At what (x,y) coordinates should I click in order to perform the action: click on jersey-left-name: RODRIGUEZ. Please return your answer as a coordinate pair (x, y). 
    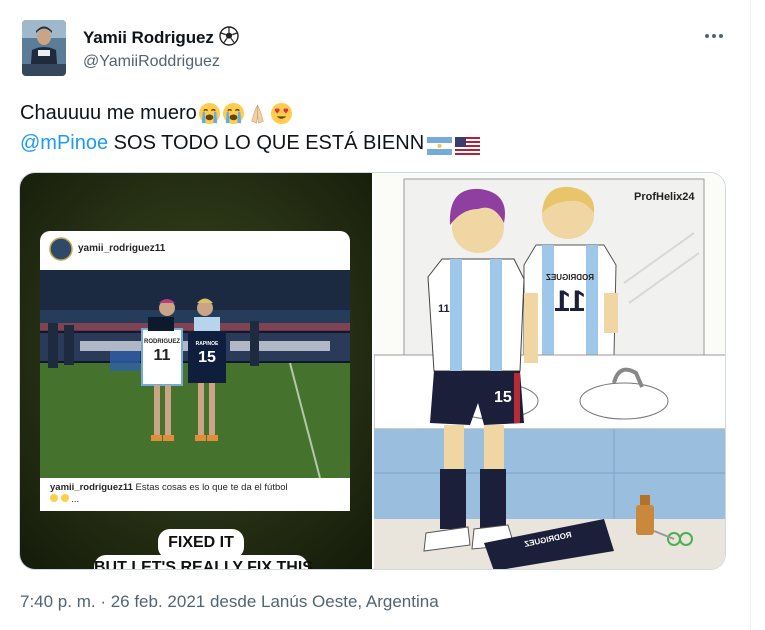
    Looking at the image, I should click on (162, 342).